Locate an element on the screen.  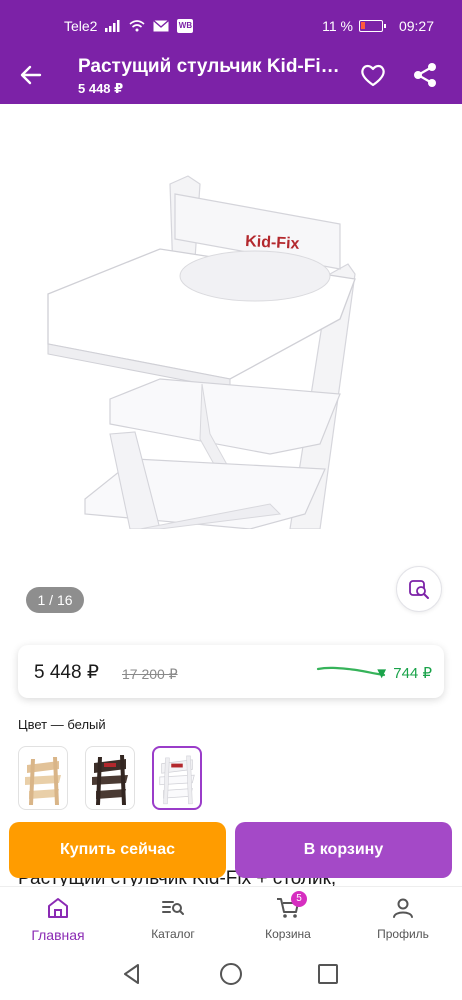
tab-cart-label: Корзина is located at coordinates (288, 934).